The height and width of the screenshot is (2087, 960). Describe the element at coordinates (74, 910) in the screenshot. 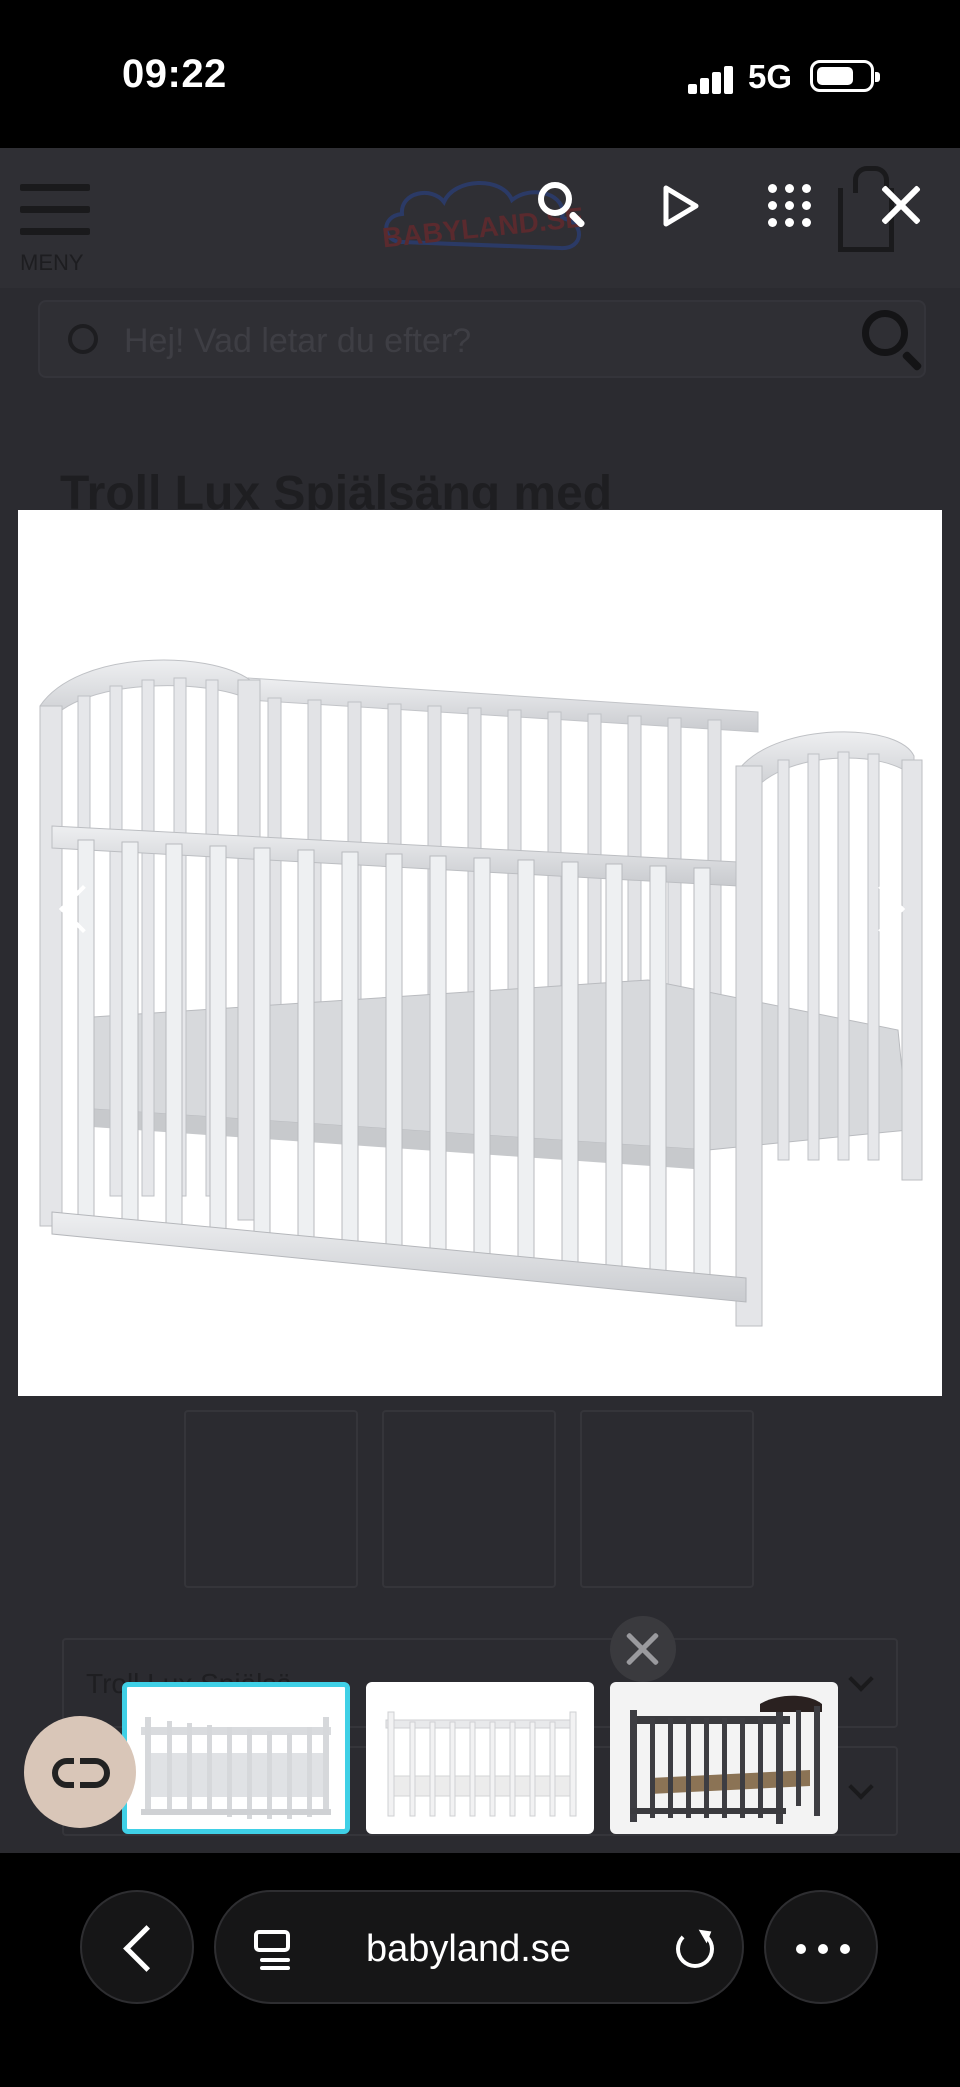

I see `chevron-left-icon` at that location.